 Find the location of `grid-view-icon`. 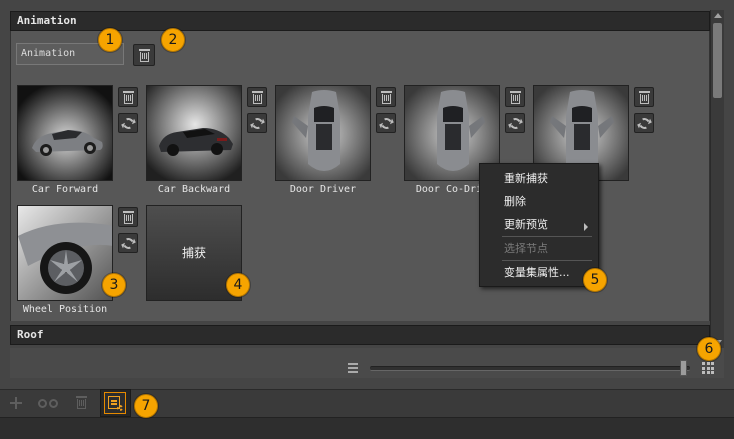

grid-view-icon is located at coordinates (708, 368).